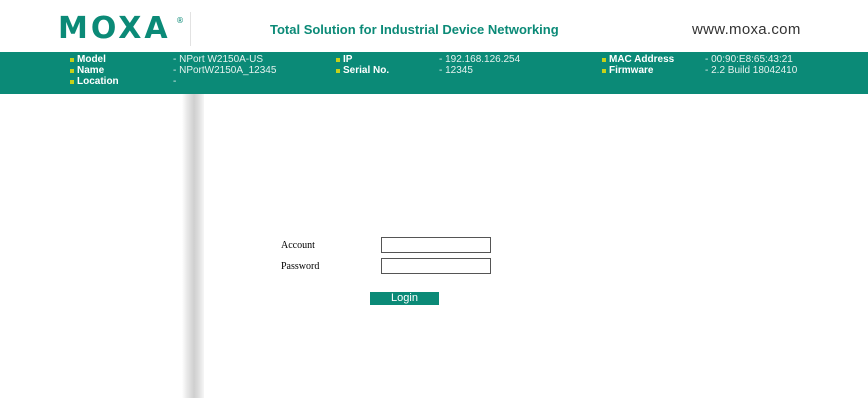 This screenshot has height=398, width=868. Describe the element at coordinates (751, 70) in the screenshot. I see `firmware-value: - 2.2 Build 18042410` at that location.